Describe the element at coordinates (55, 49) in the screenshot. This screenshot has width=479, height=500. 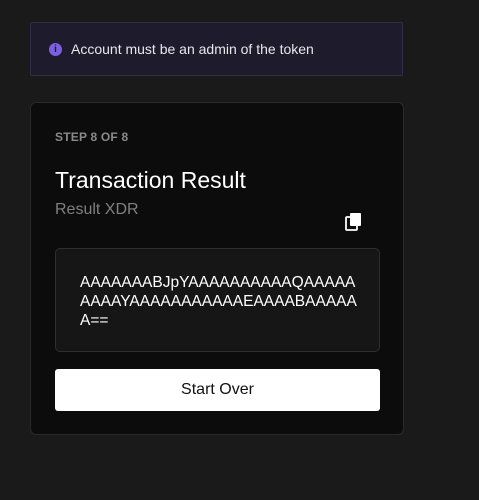
I see `info-icon: i` at that location.